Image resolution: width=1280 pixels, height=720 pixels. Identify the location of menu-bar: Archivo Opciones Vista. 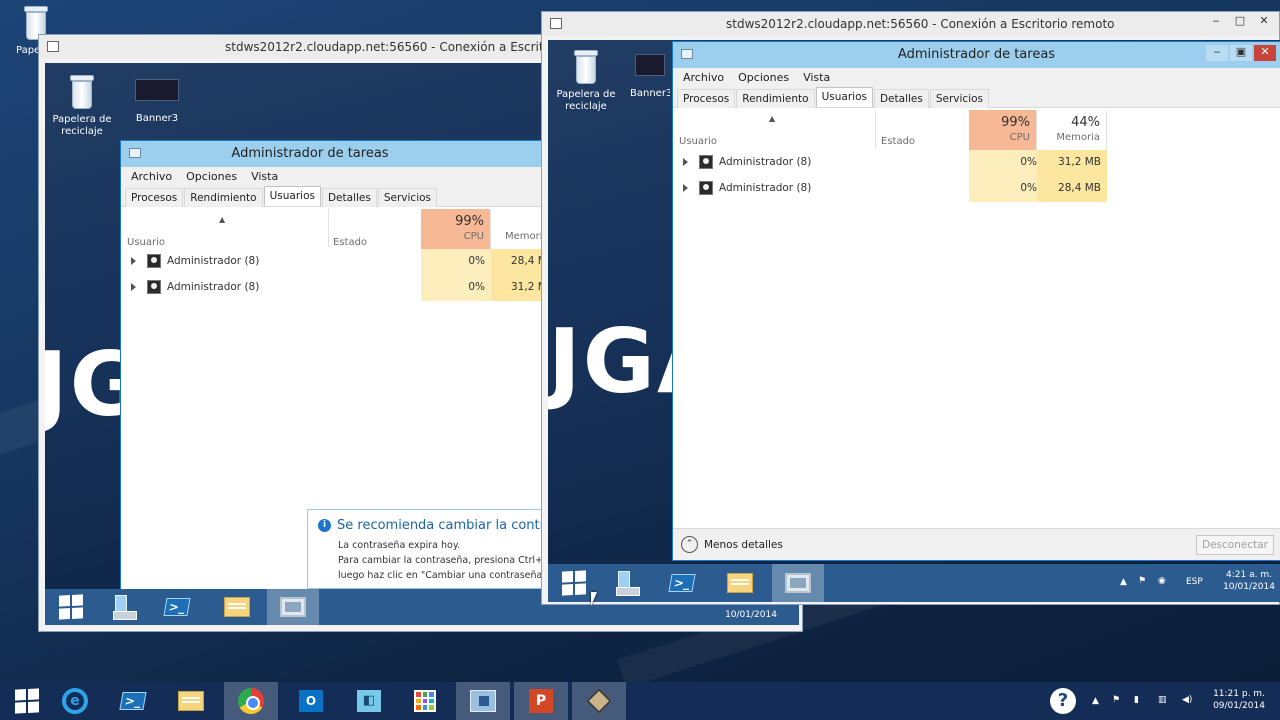
(350, 177).